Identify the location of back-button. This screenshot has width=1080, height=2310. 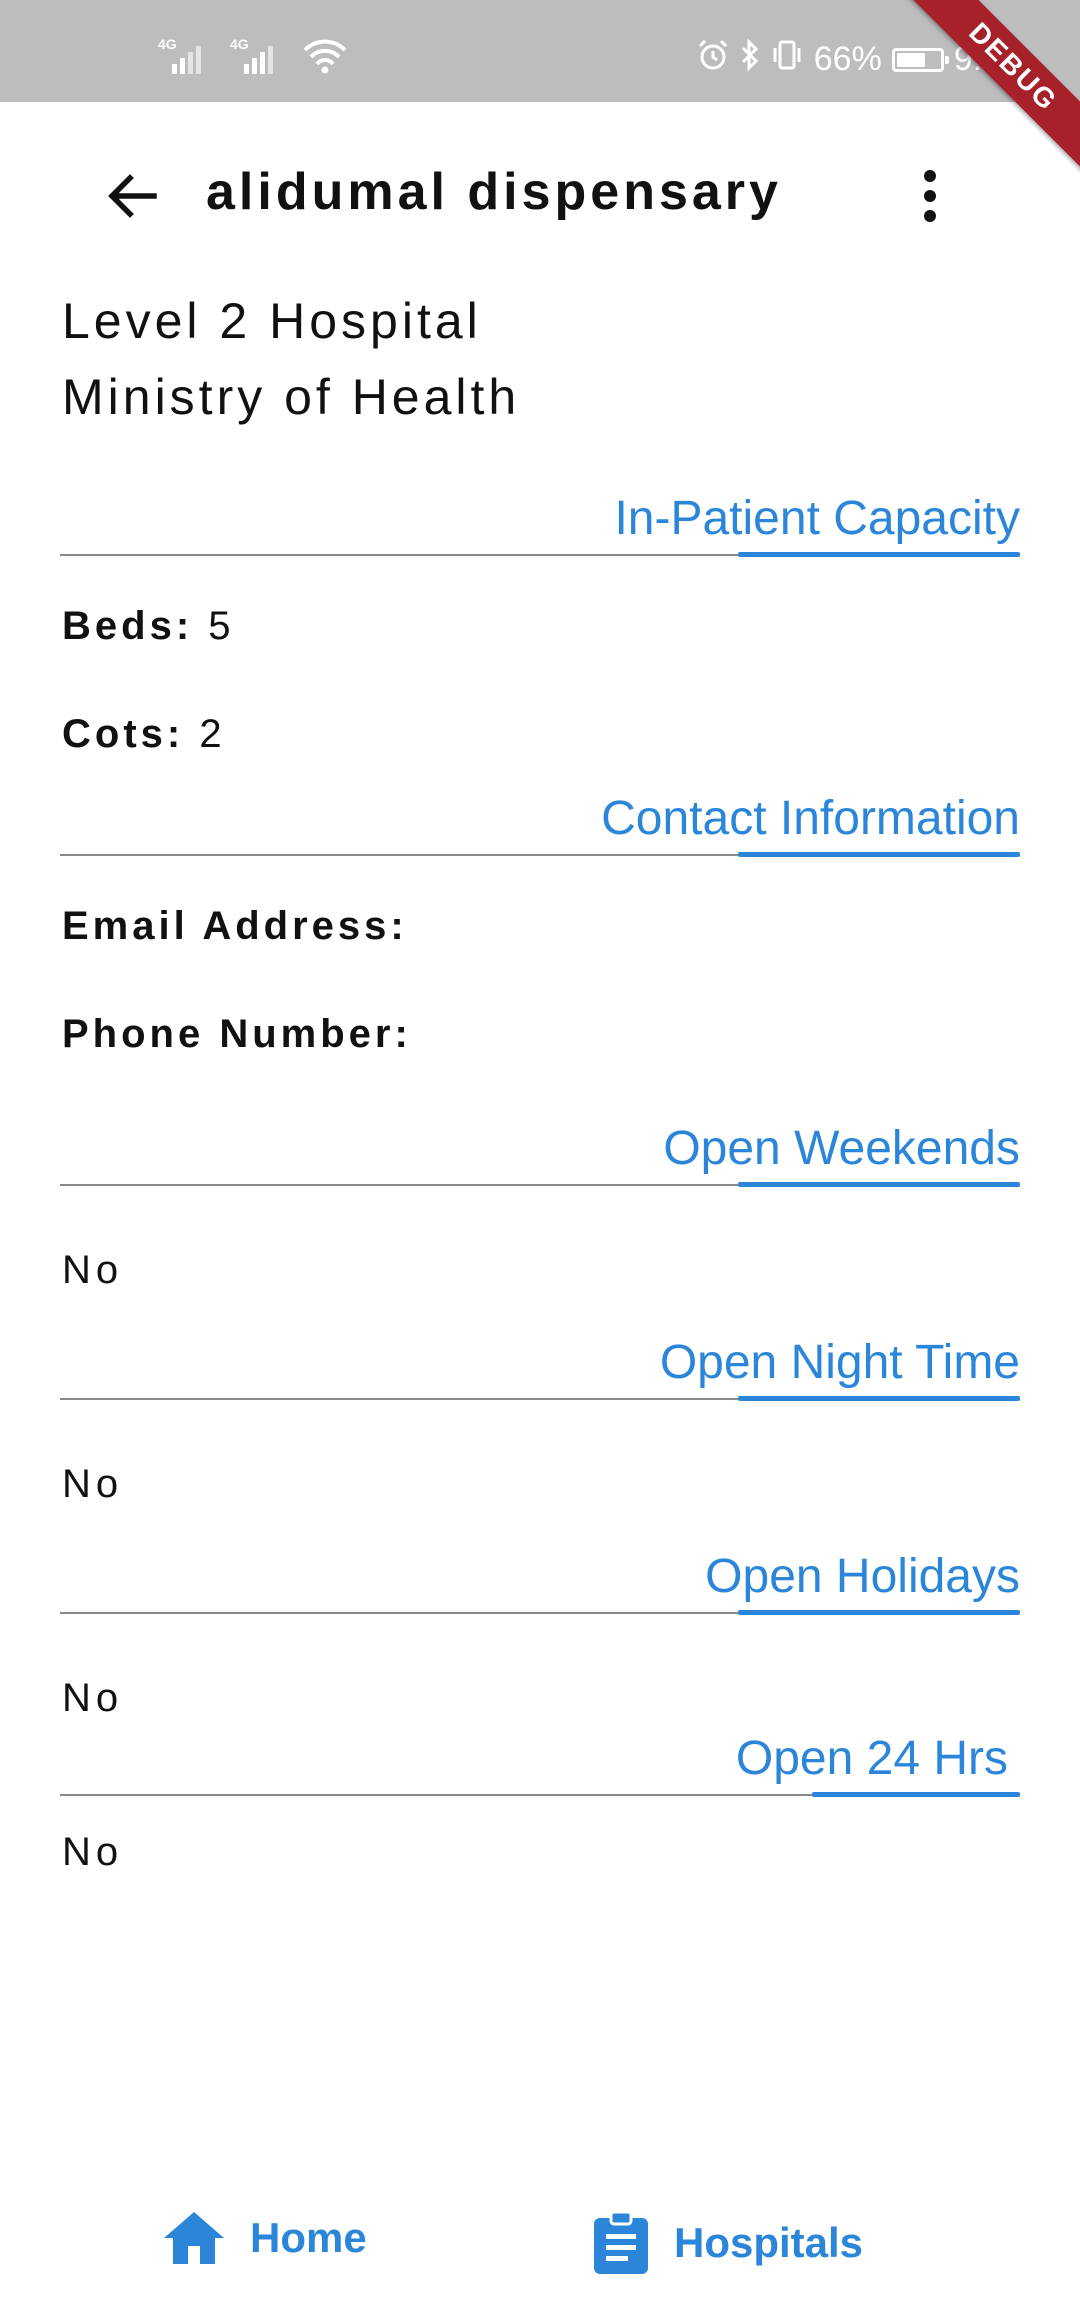
(132, 196).